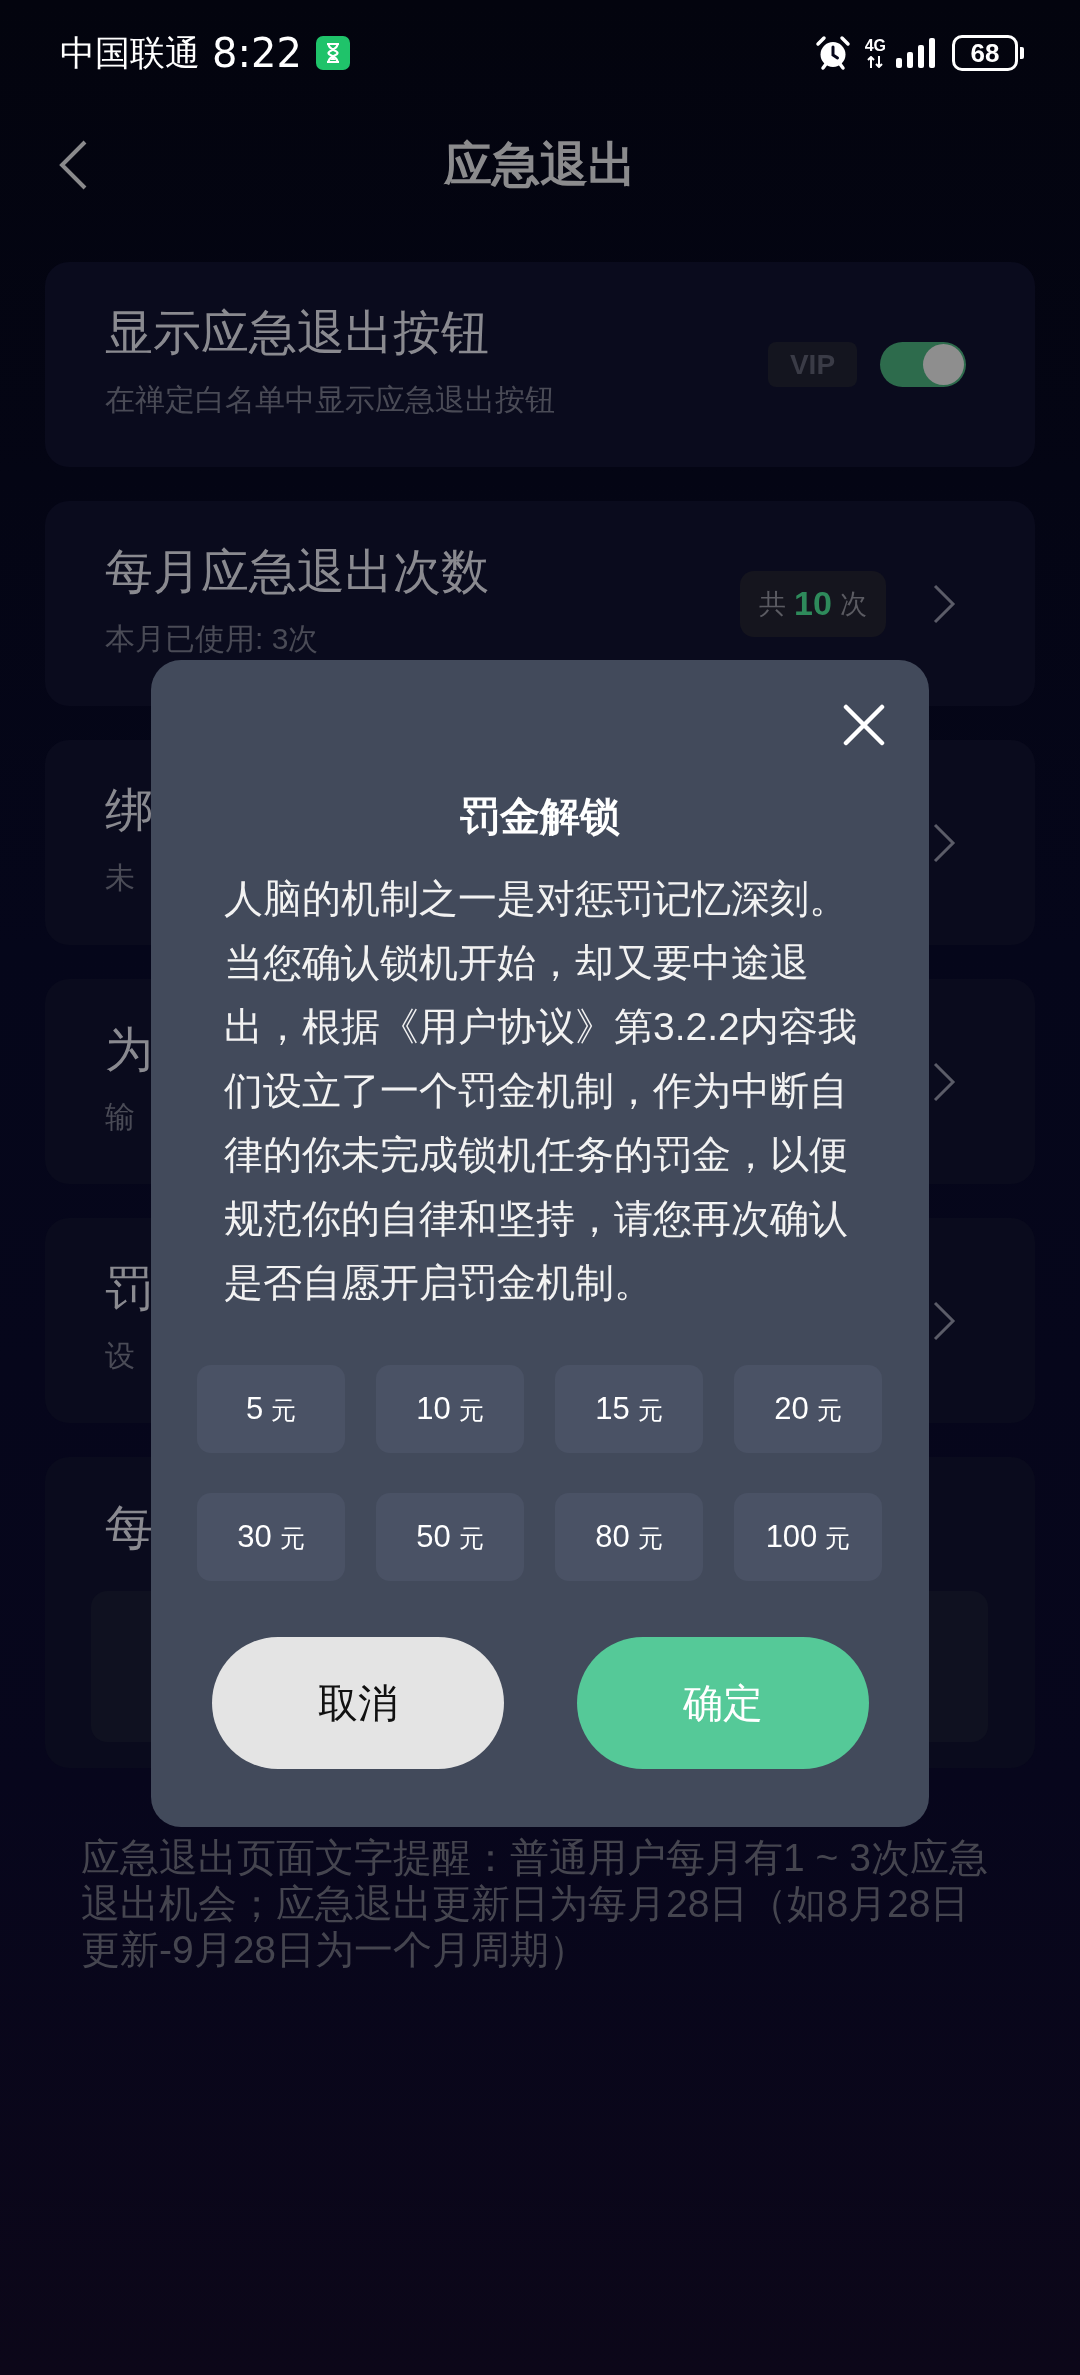 Image resolution: width=1080 pixels, height=2375 pixels. Describe the element at coordinates (916, 53) in the screenshot. I see `signal-icon` at that location.